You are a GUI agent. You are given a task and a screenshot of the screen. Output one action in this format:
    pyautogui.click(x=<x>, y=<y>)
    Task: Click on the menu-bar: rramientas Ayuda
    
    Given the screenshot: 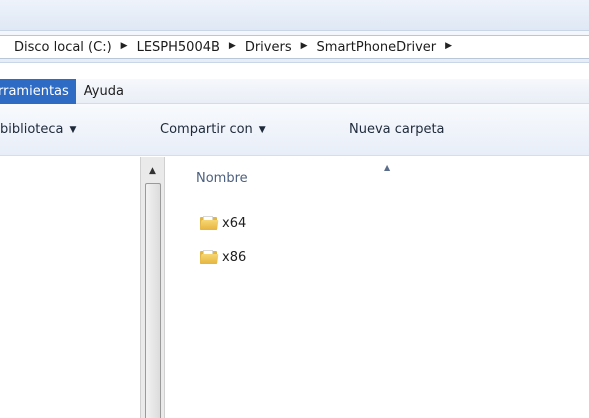 What is the action you would take?
    pyautogui.click(x=294, y=91)
    